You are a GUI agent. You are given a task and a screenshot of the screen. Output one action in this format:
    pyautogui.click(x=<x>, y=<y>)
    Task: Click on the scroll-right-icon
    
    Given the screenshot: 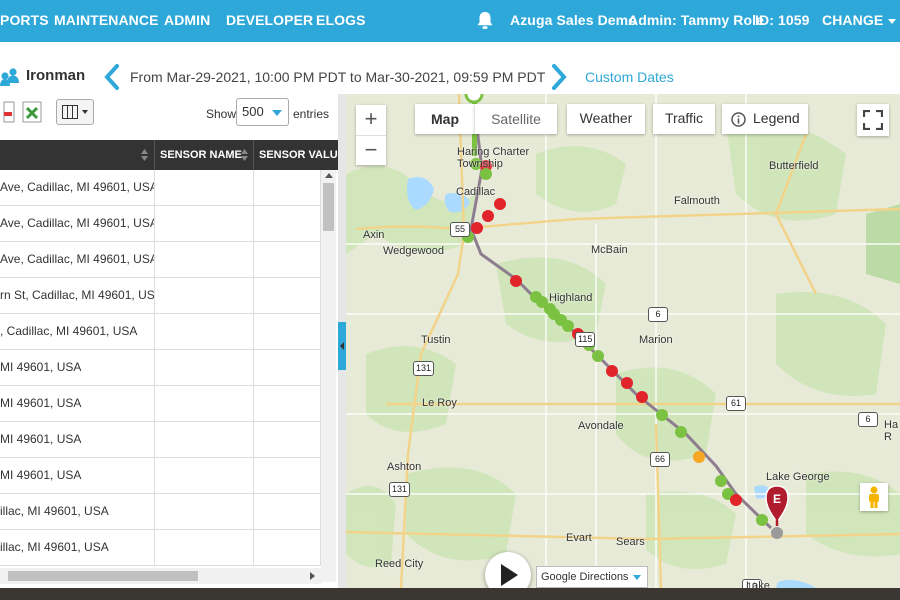 What is the action you would take?
    pyautogui.click(x=312, y=576)
    